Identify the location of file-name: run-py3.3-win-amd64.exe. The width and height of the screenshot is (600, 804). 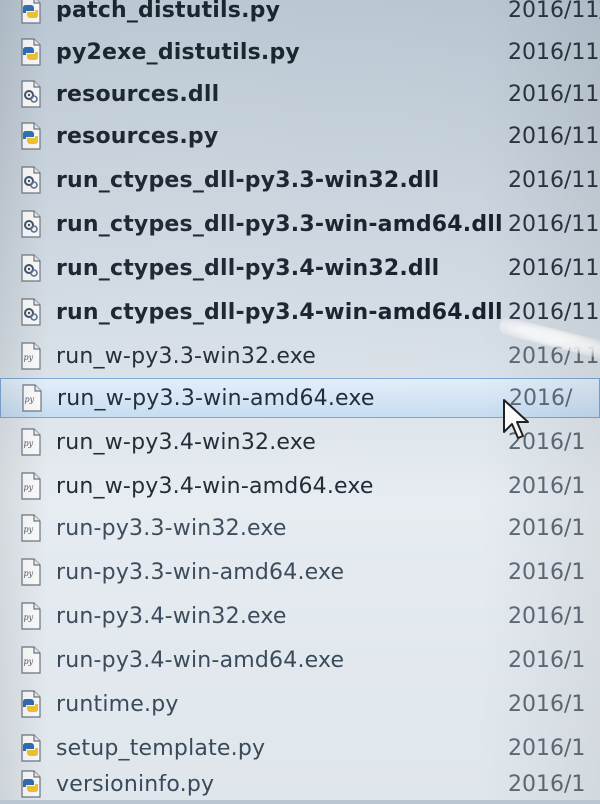
(200, 572).